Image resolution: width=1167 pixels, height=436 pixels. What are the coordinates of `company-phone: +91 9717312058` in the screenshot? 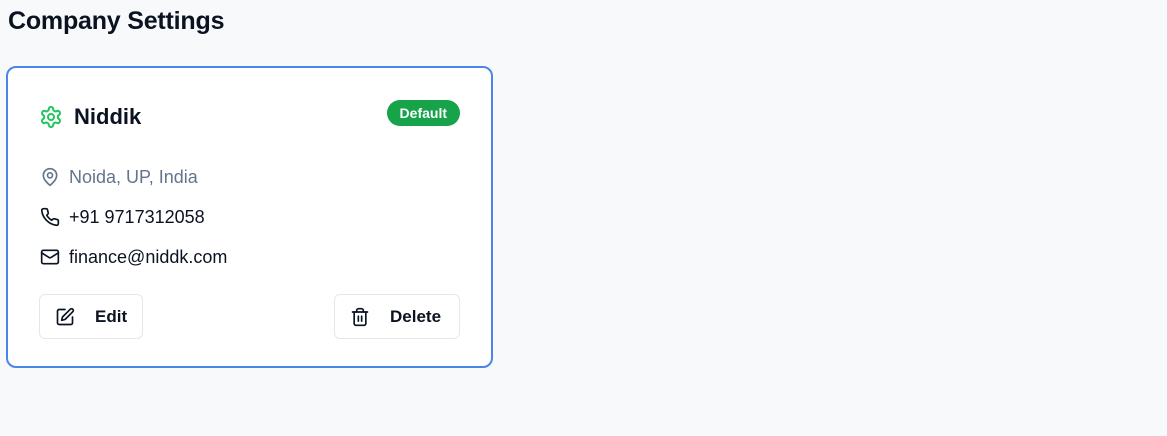 It's located at (122, 217).